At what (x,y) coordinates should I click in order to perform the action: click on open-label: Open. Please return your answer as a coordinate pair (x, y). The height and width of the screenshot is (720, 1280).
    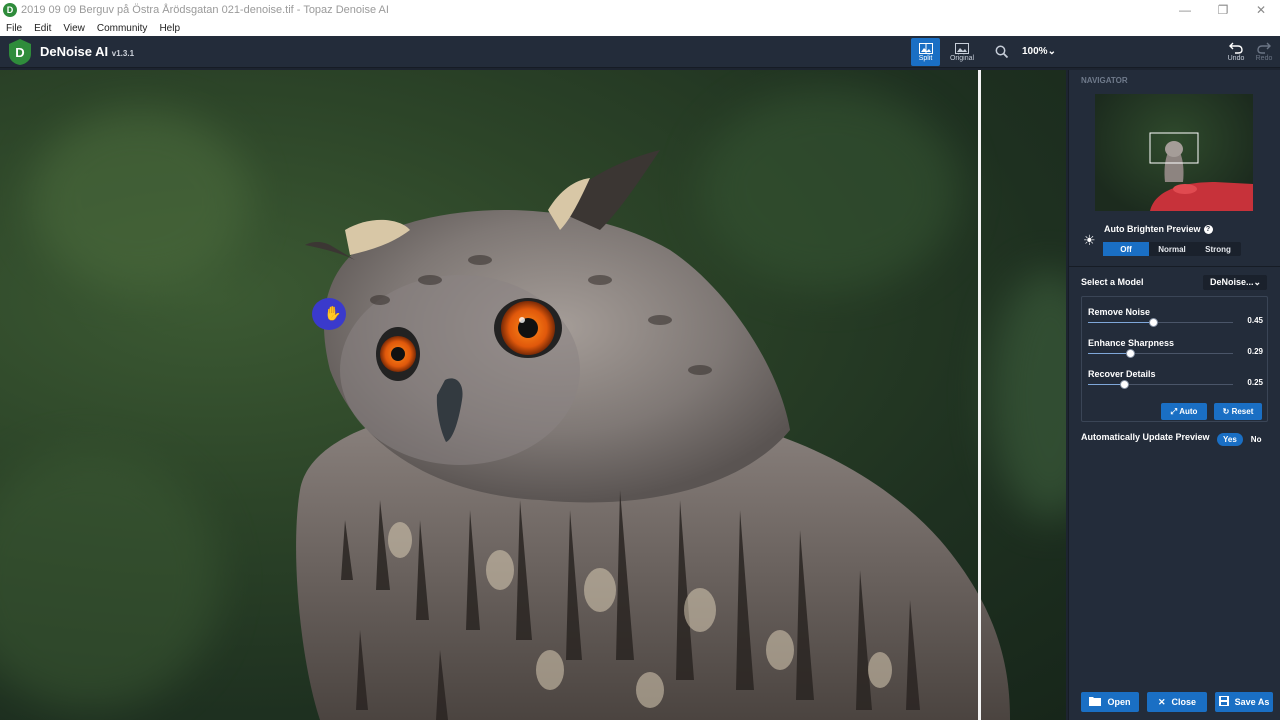
    Looking at the image, I should click on (1119, 702).